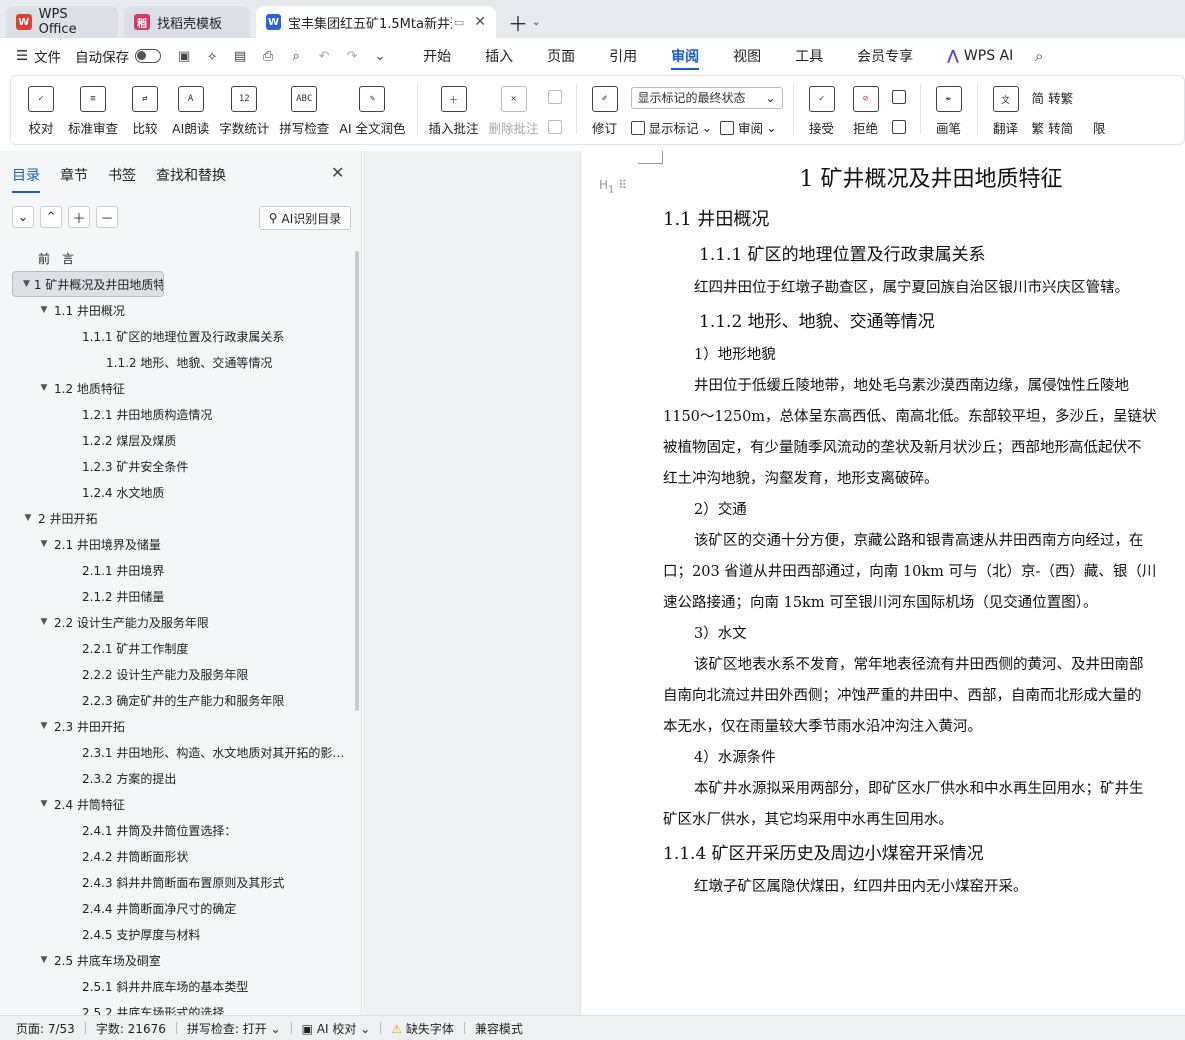  Describe the element at coordinates (885, 56) in the screenshot. I see `tab-member: 会员专享` at that location.